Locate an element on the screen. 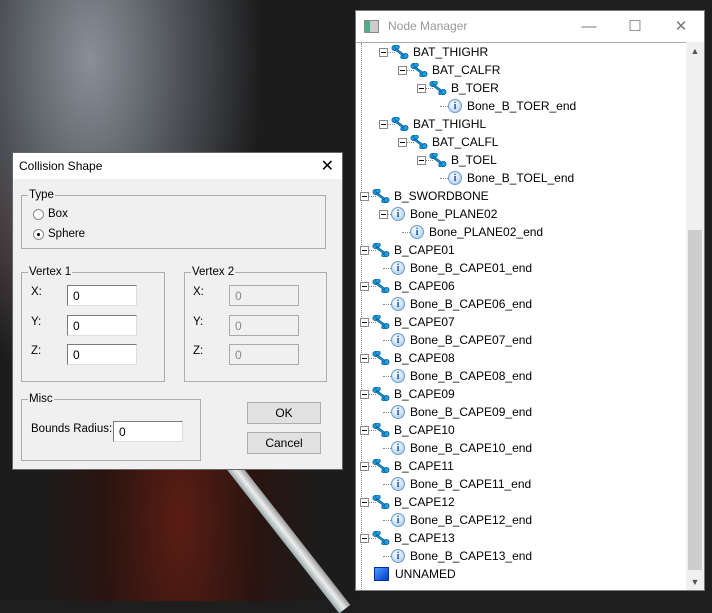 This screenshot has height=613, width=712. scroll-down-icon: ▼ is located at coordinates (695, 581).